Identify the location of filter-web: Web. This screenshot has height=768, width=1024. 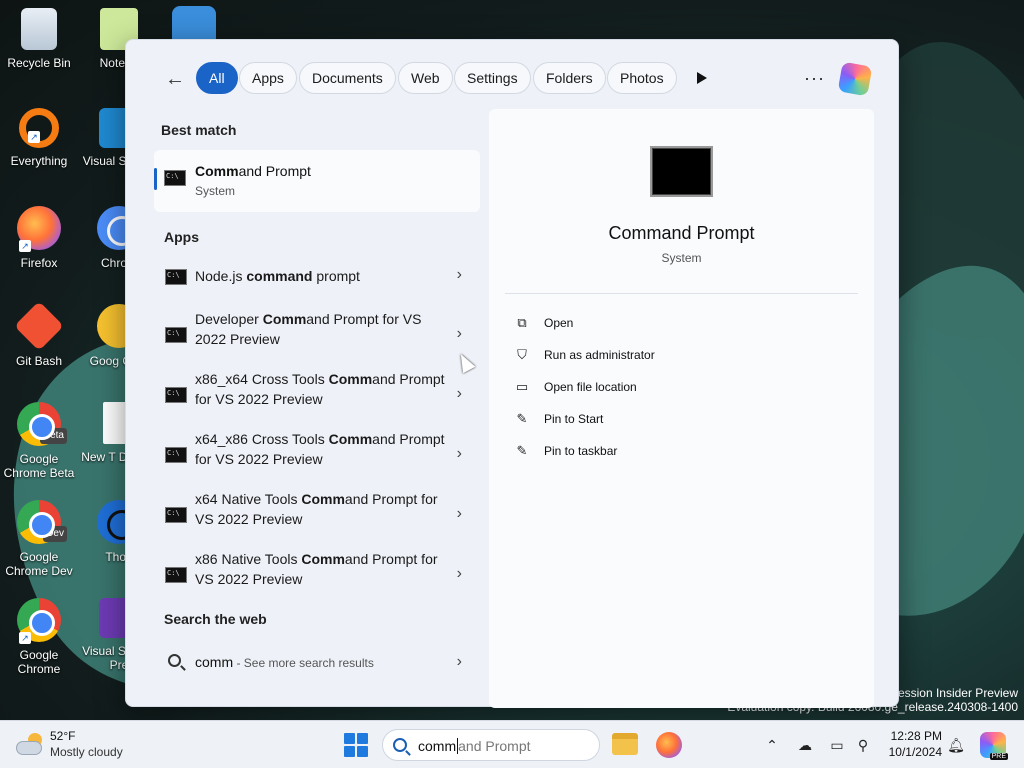
(425, 78).